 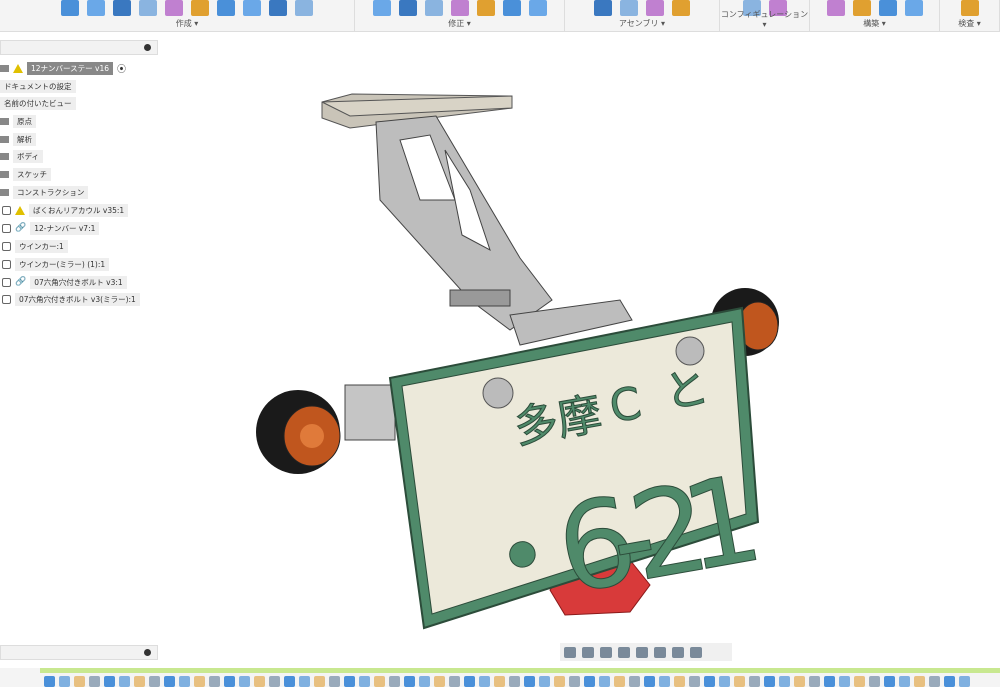 I want to click on look-at-icon, so click(x=588, y=652).